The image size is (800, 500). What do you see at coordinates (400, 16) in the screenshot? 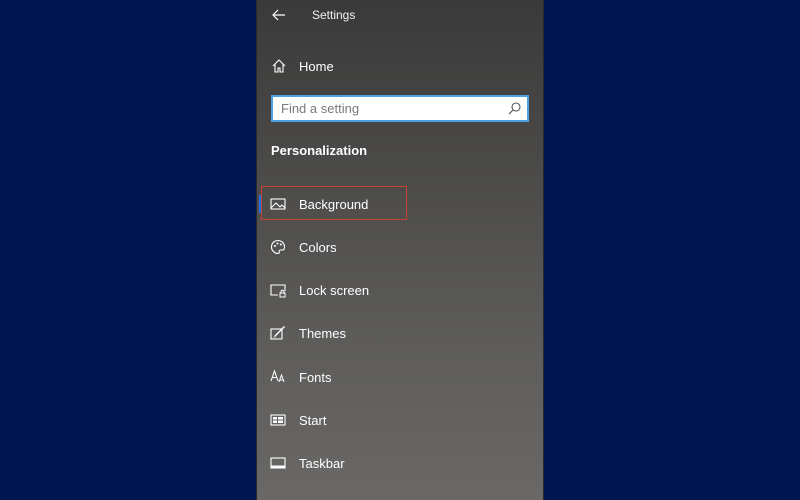
I see `title-bar: Settings` at bounding box center [400, 16].